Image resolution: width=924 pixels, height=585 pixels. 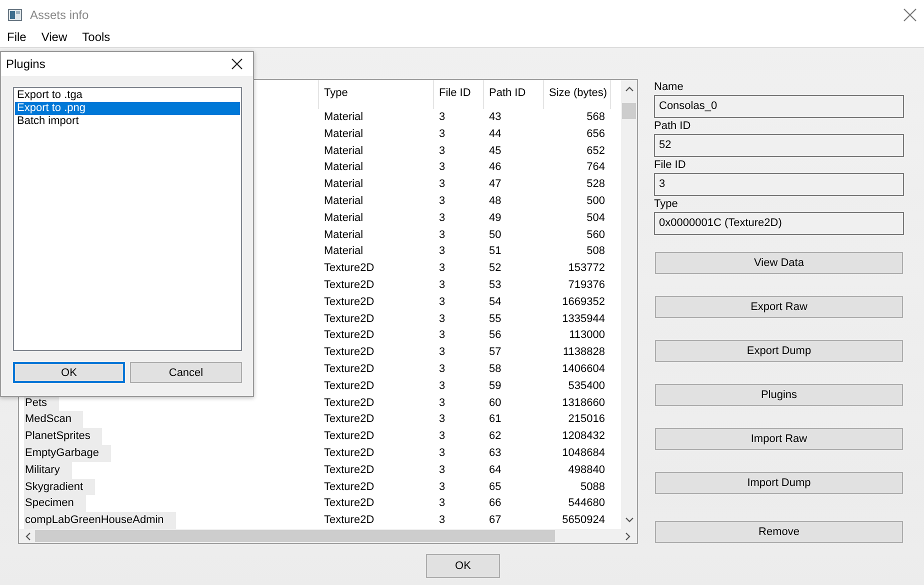 What do you see at coordinates (583, 369) in the screenshot?
I see `table-cell-text: 1406604` at bounding box center [583, 369].